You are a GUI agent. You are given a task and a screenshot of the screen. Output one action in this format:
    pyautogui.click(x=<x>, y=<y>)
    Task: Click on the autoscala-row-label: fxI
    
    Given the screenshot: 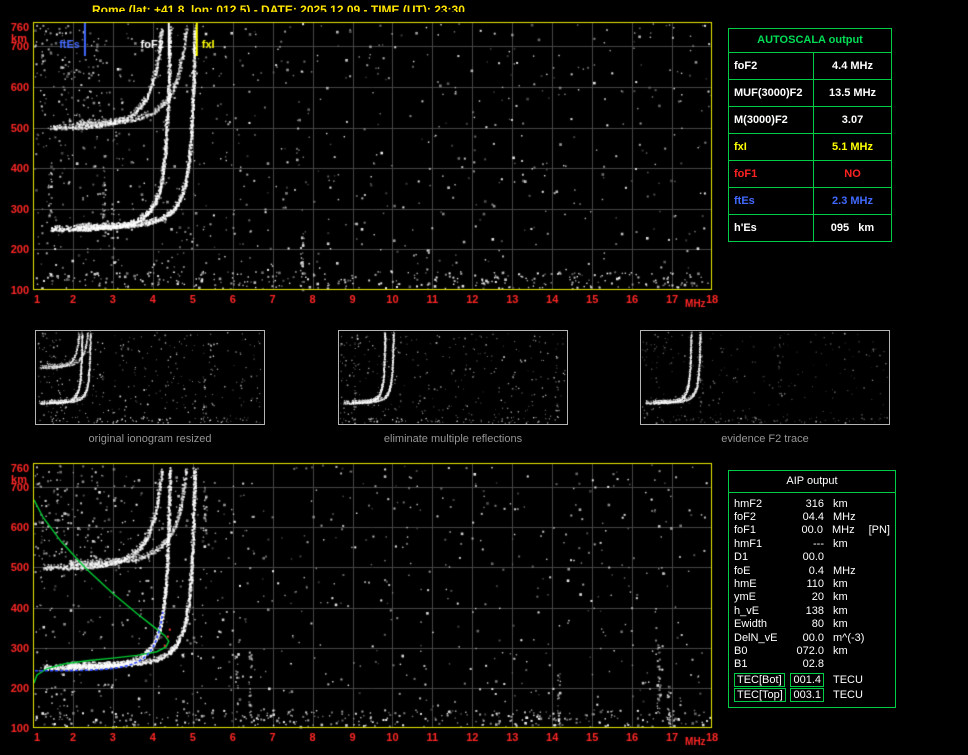 What is the action you would take?
    pyautogui.click(x=771, y=147)
    